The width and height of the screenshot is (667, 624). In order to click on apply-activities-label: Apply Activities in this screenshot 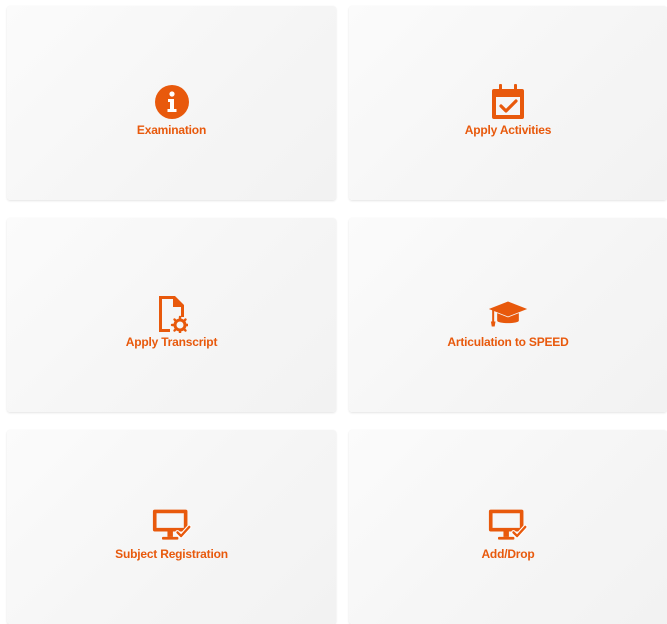, I will do `click(508, 129)`.